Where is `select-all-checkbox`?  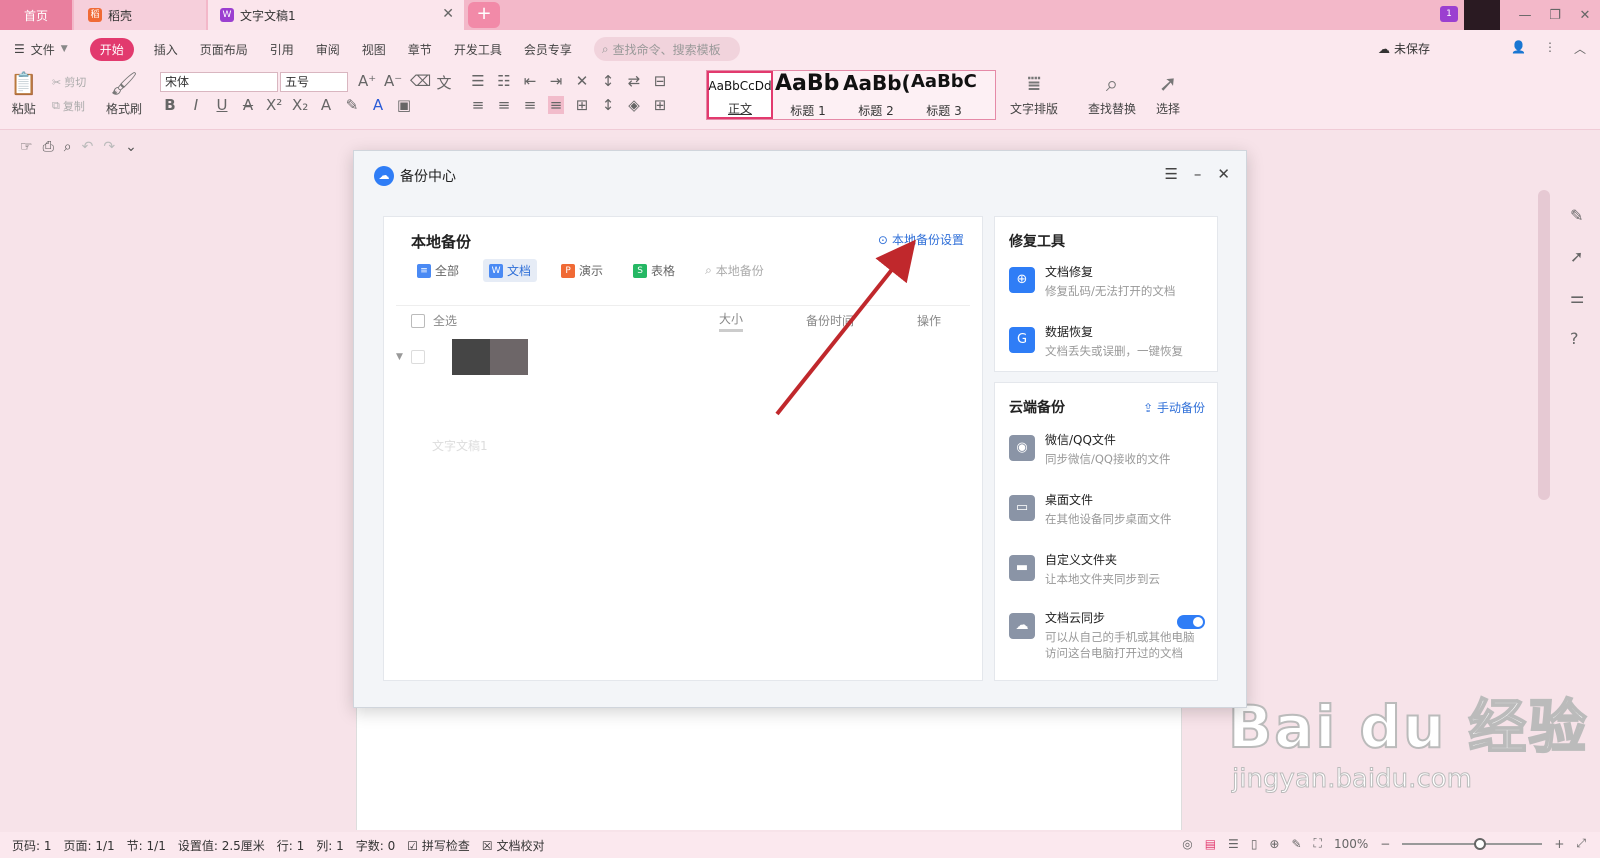 select-all-checkbox is located at coordinates (418, 320).